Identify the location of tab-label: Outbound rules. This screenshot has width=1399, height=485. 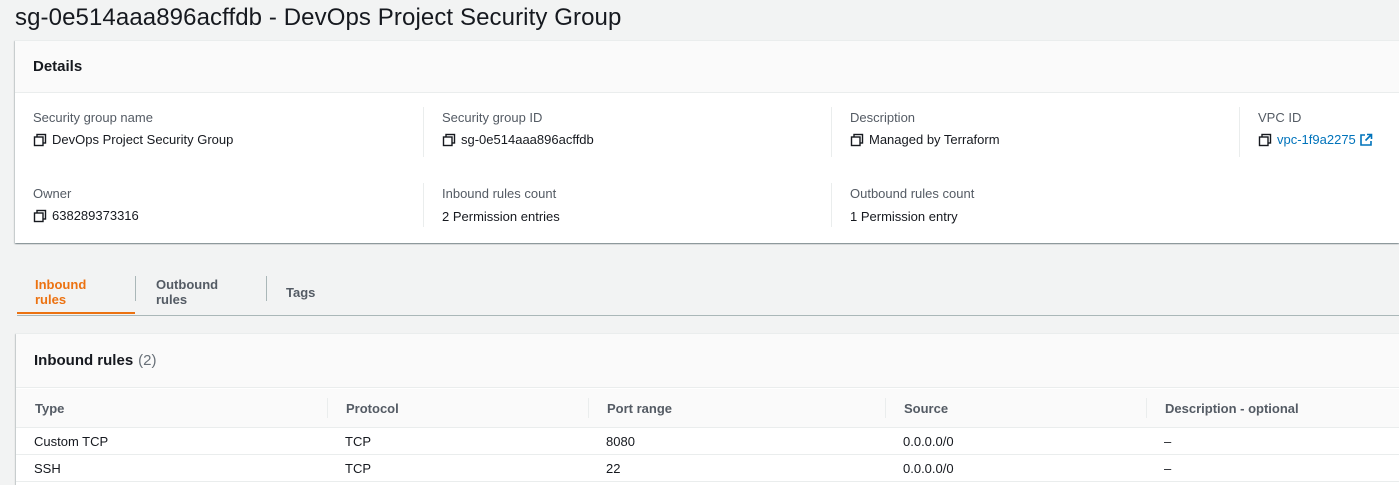
(187, 292).